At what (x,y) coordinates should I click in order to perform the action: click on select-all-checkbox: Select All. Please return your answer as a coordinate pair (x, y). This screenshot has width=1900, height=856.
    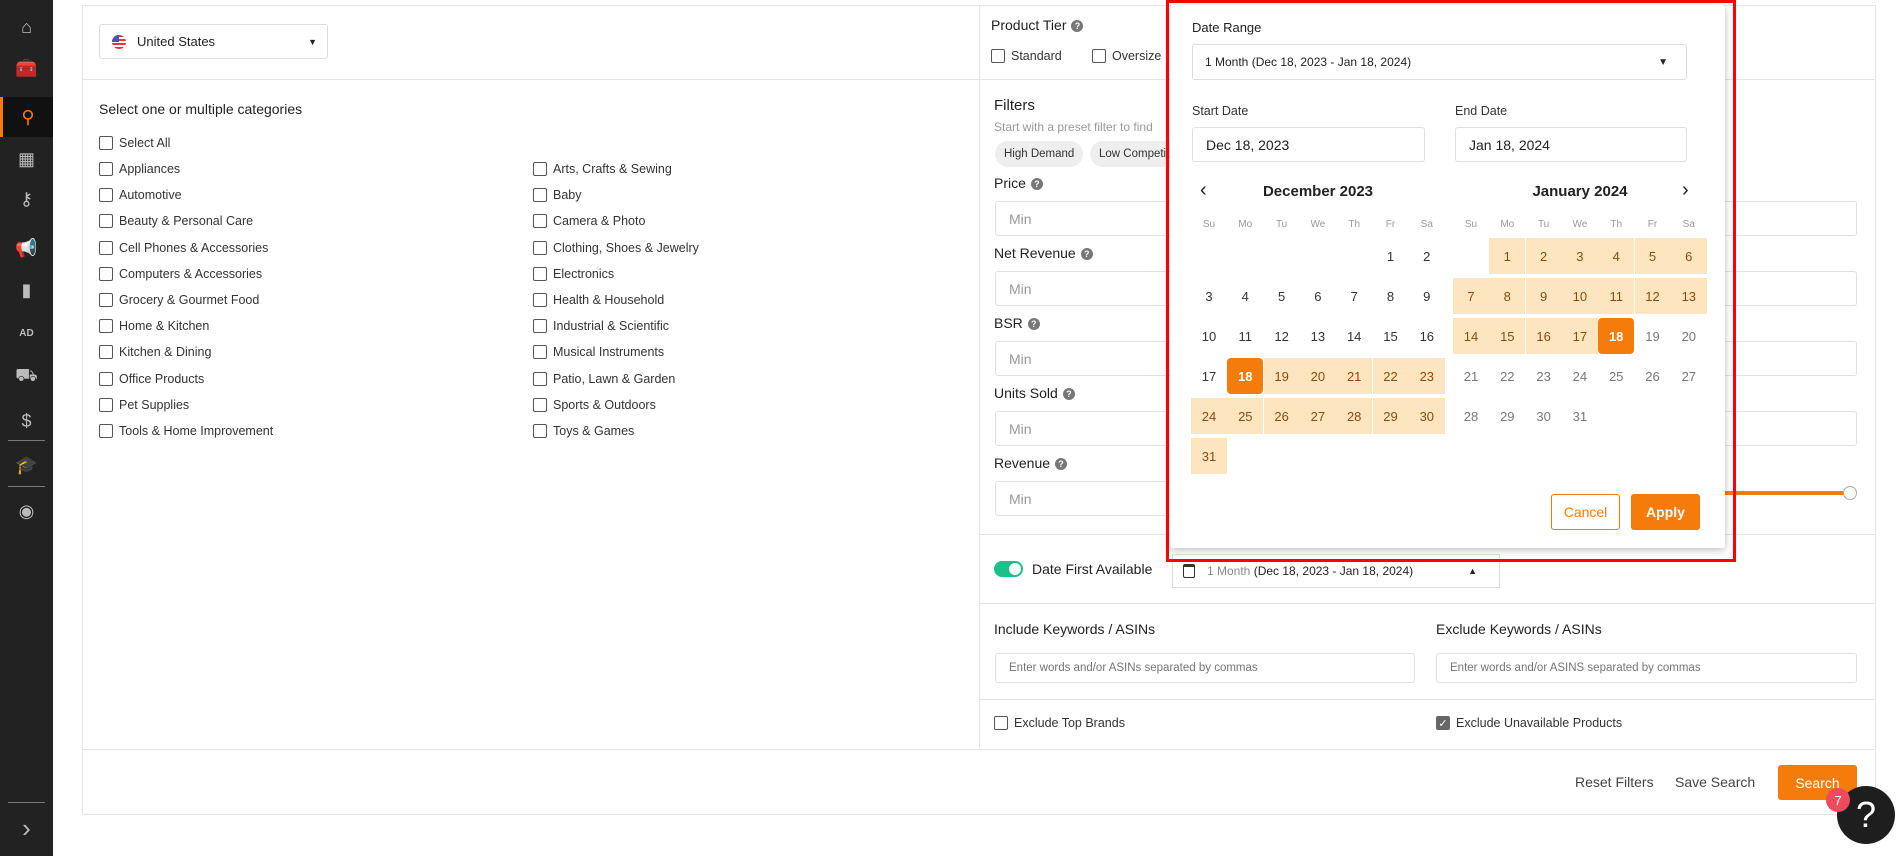
    Looking at the image, I should click on (134, 143).